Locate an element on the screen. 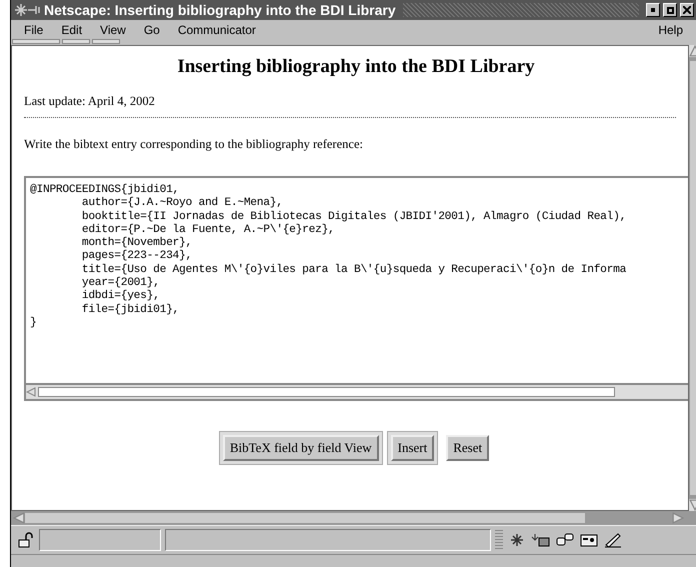  form-button: Insert is located at coordinates (412, 448).